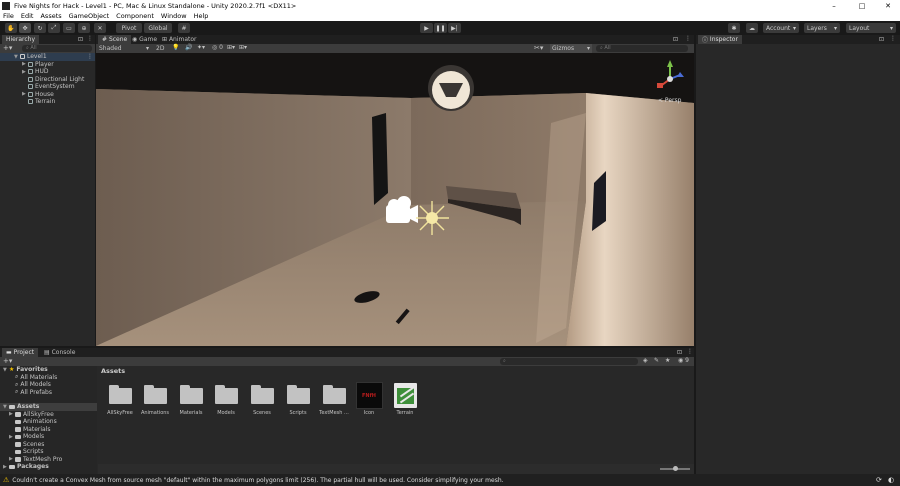 The height and width of the screenshot is (486, 900). Describe the element at coordinates (115, 39) in the screenshot. I see `tab-scene: # Scene` at that location.